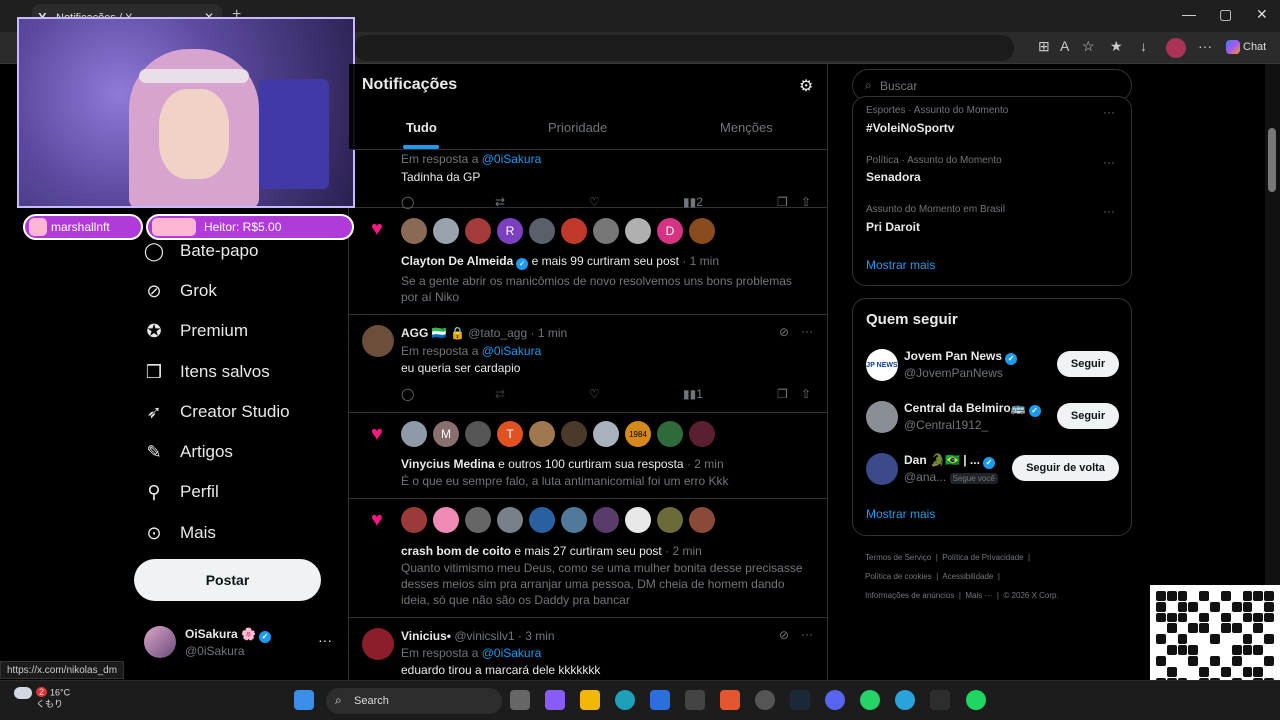  What do you see at coordinates (695, 700) in the screenshot?
I see `app-icon` at bounding box center [695, 700].